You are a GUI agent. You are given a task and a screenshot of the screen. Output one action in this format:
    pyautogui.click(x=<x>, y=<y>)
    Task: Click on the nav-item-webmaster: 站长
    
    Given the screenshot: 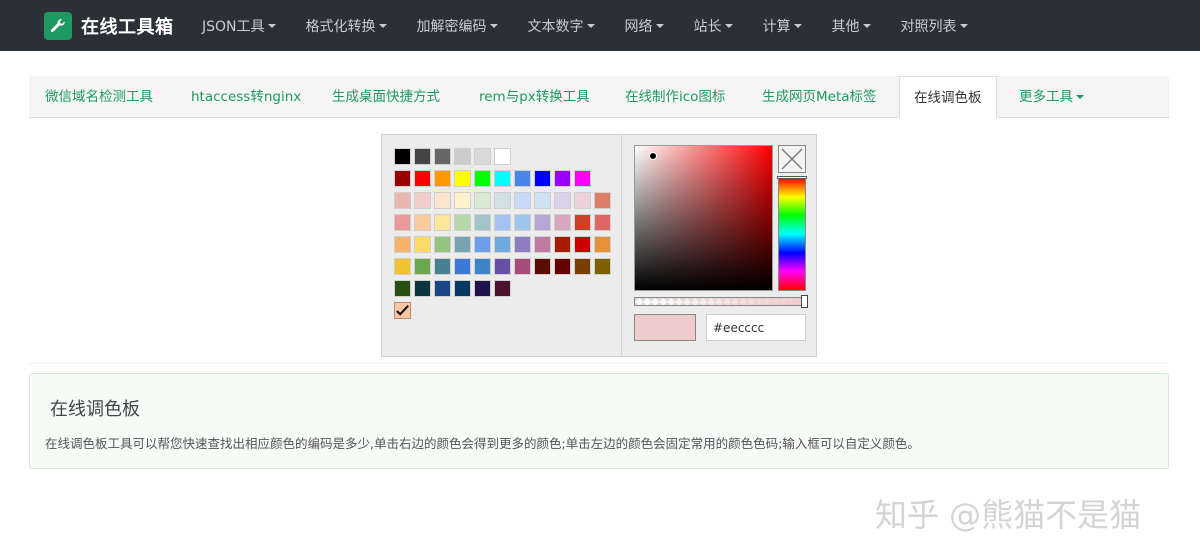 What is the action you would take?
    pyautogui.click(x=713, y=26)
    